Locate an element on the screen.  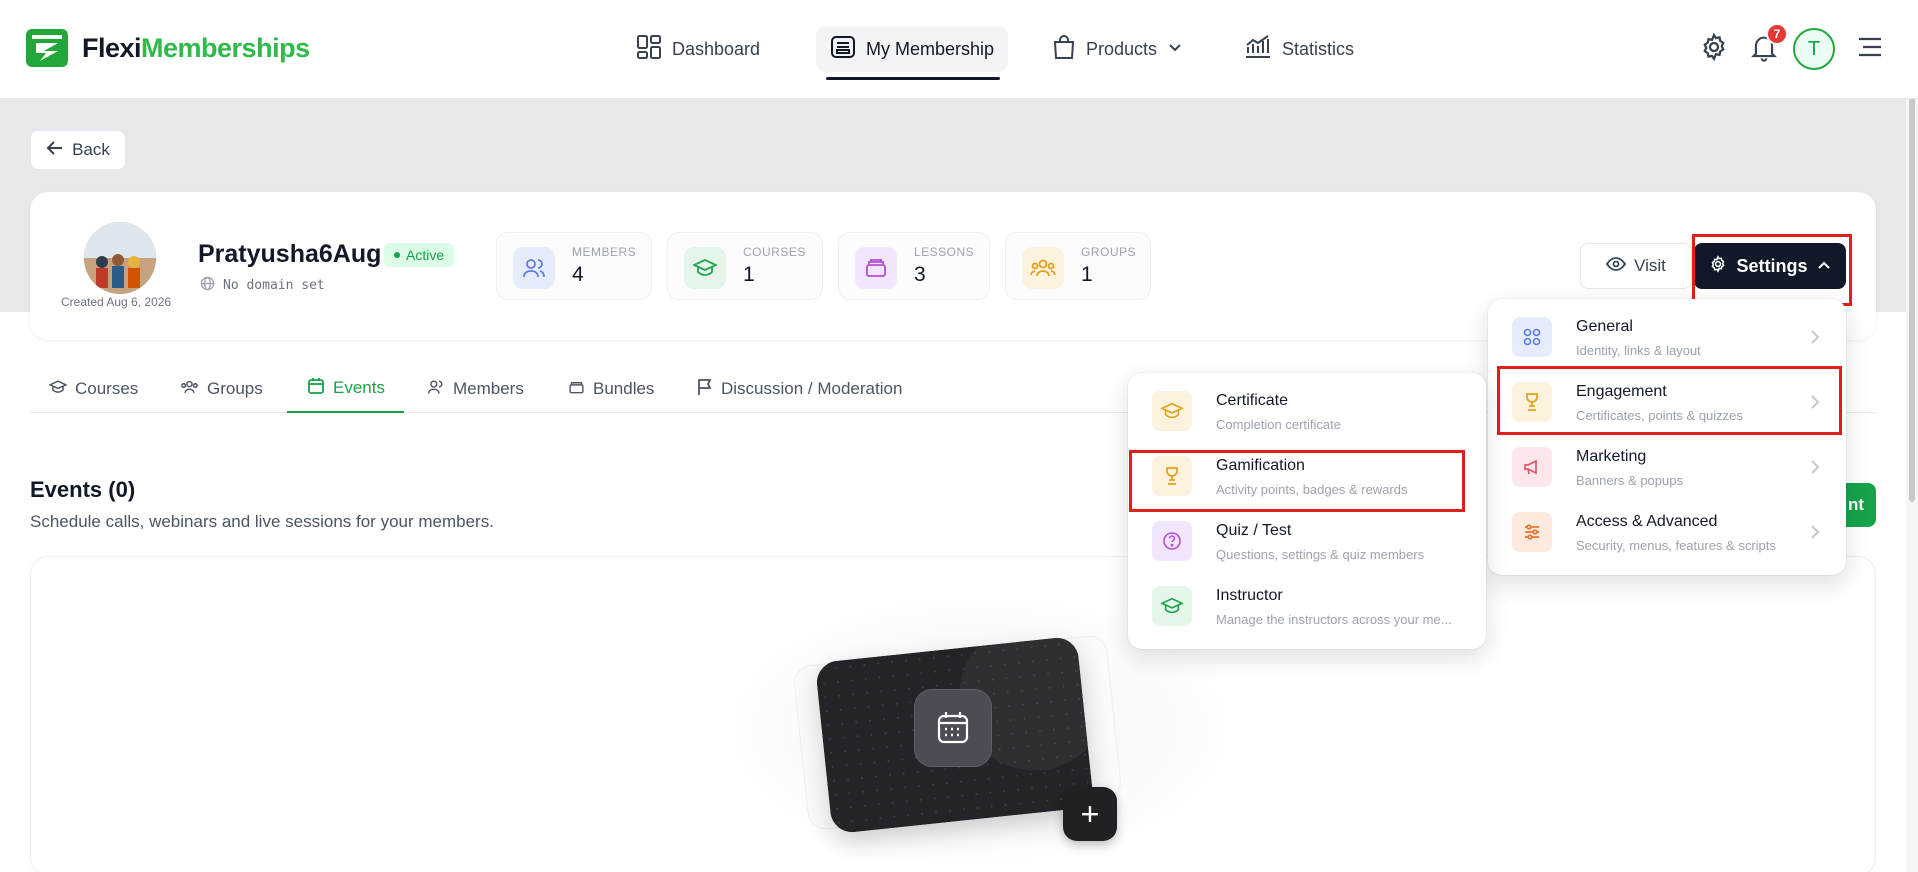
back-button: Back is located at coordinates (78, 150).